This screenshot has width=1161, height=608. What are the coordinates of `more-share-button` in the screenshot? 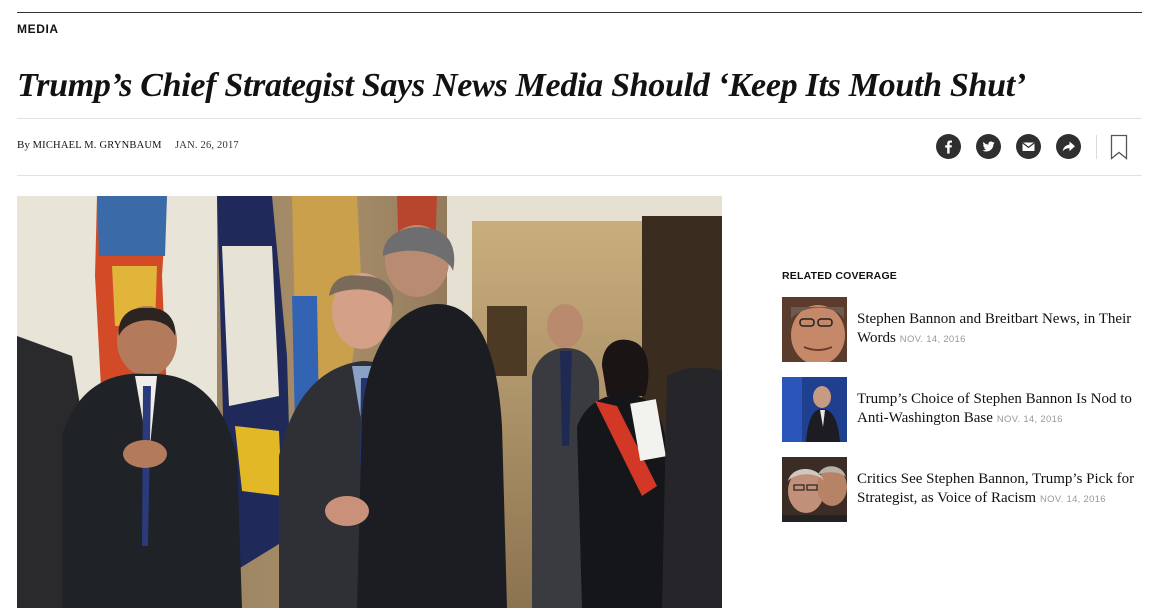 It's located at (1068, 146).